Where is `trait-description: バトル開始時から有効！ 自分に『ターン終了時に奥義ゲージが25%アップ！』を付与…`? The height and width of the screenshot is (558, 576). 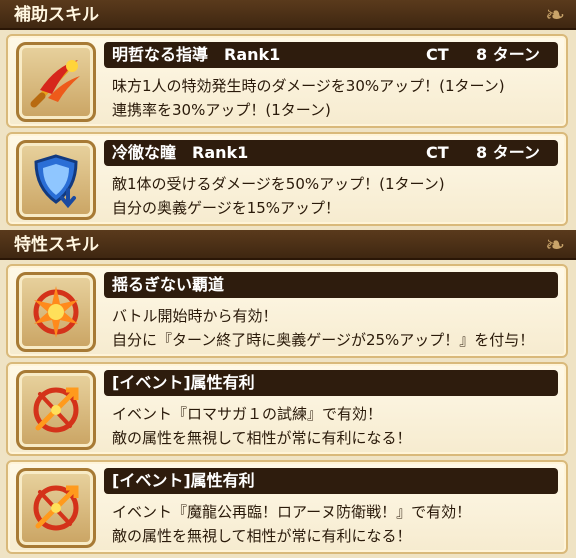 trait-description: バトル開始時から有効！ 自分に『ターン終了時に奥義ゲージが25%アップ！』を付与… is located at coordinates (334, 328).